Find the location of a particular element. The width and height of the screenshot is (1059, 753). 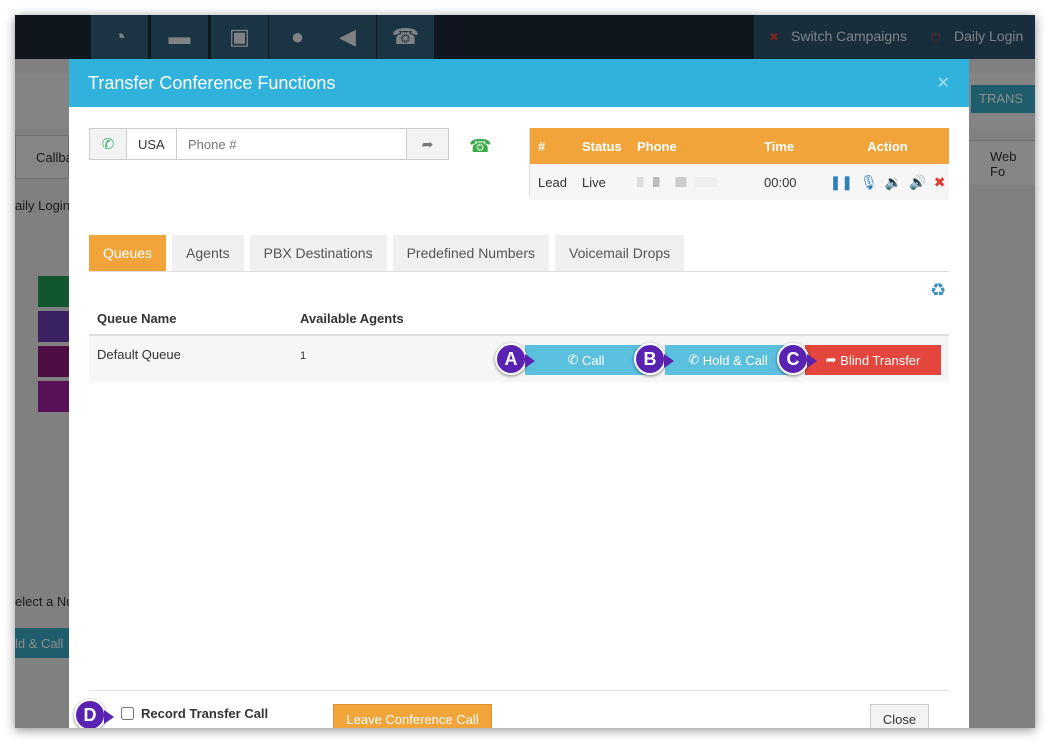

volume-up-icon: 🔊 is located at coordinates (917, 182).